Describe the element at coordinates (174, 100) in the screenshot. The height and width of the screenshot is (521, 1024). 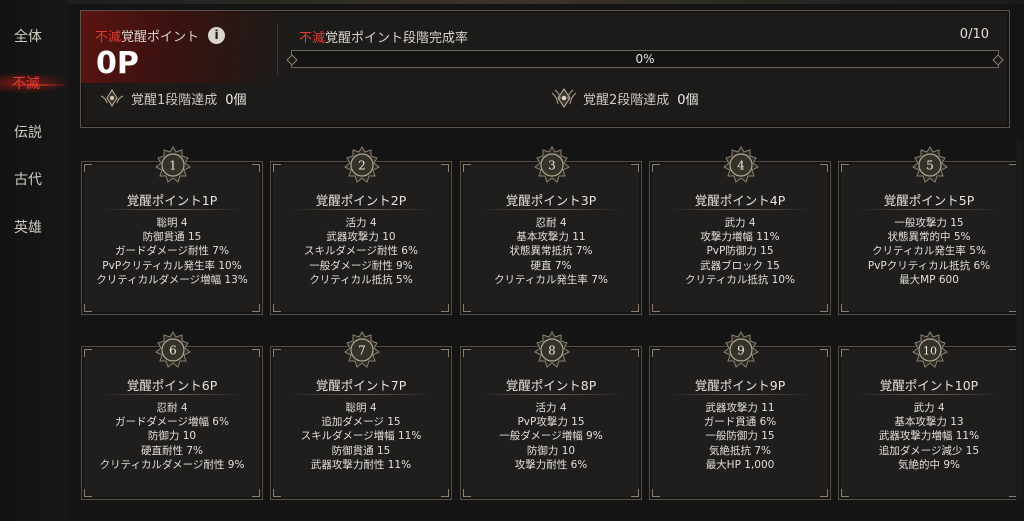
I see `stage1-label: 覚醒1段階達成` at that location.